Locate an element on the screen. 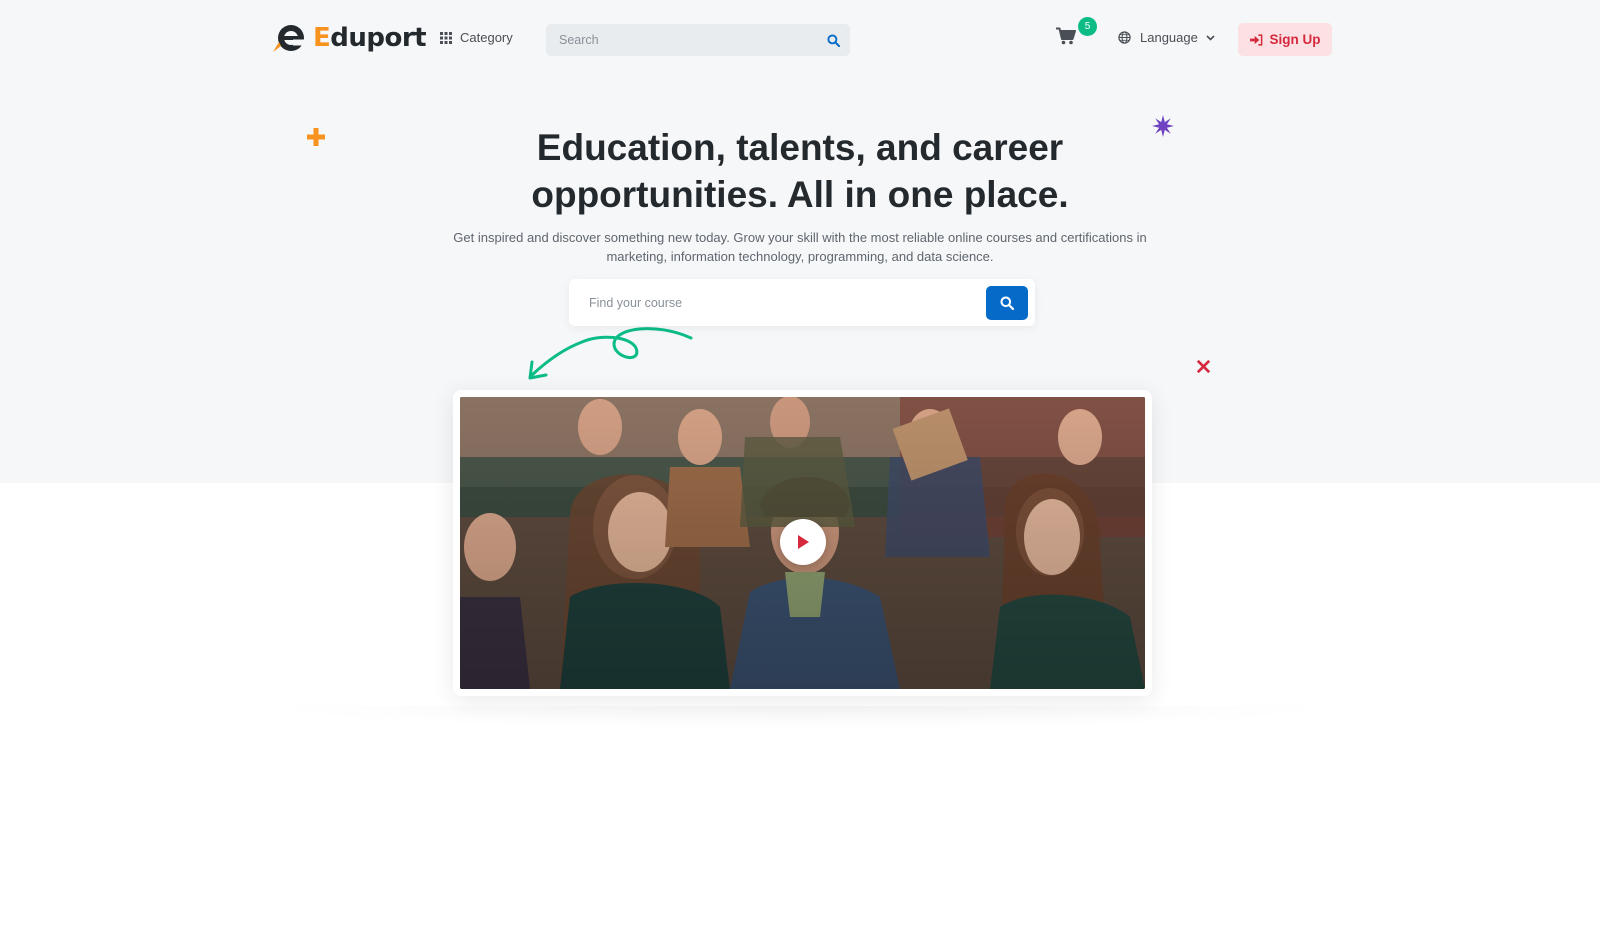 The image size is (1600, 929). logo: Eduport is located at coordinates (349, 38).